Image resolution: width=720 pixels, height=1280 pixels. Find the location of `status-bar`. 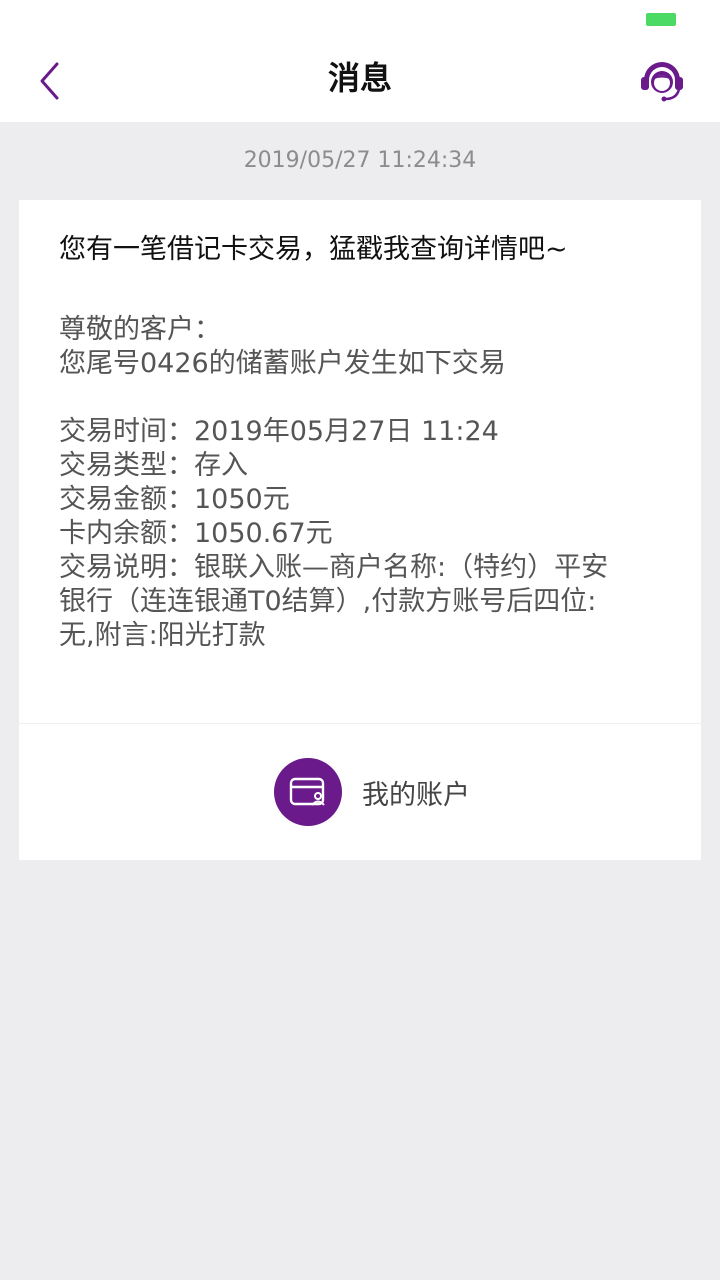

status-bar is located at coordinates (360, 20).